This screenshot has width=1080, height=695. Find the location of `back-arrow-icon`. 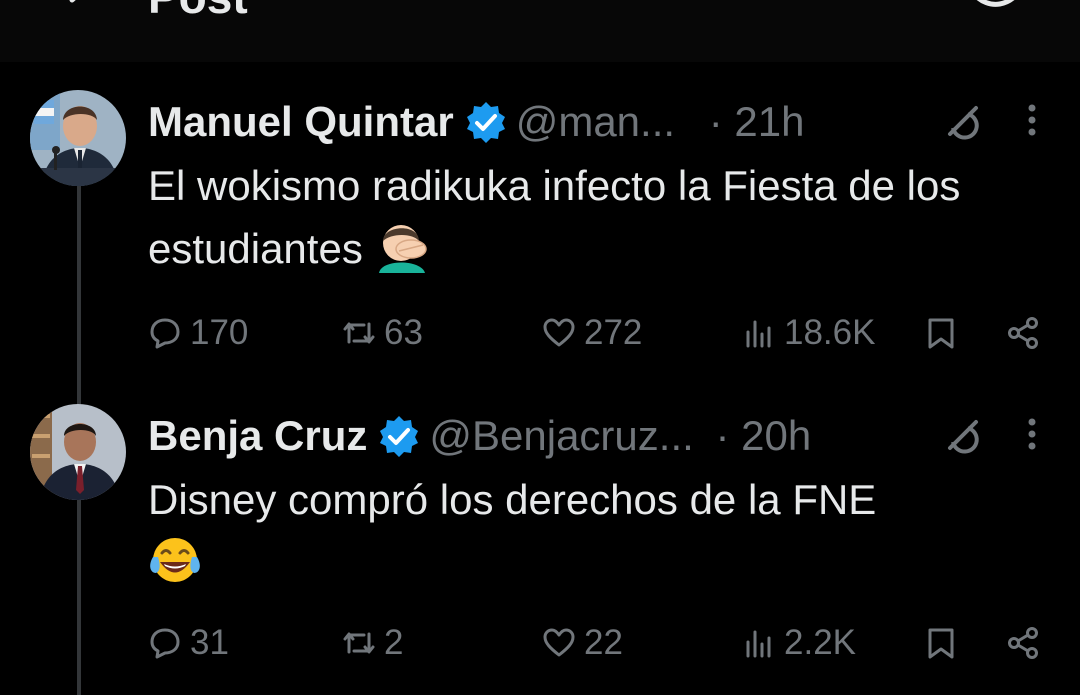

back-arrow-icon is located at coordinates (82, 9).